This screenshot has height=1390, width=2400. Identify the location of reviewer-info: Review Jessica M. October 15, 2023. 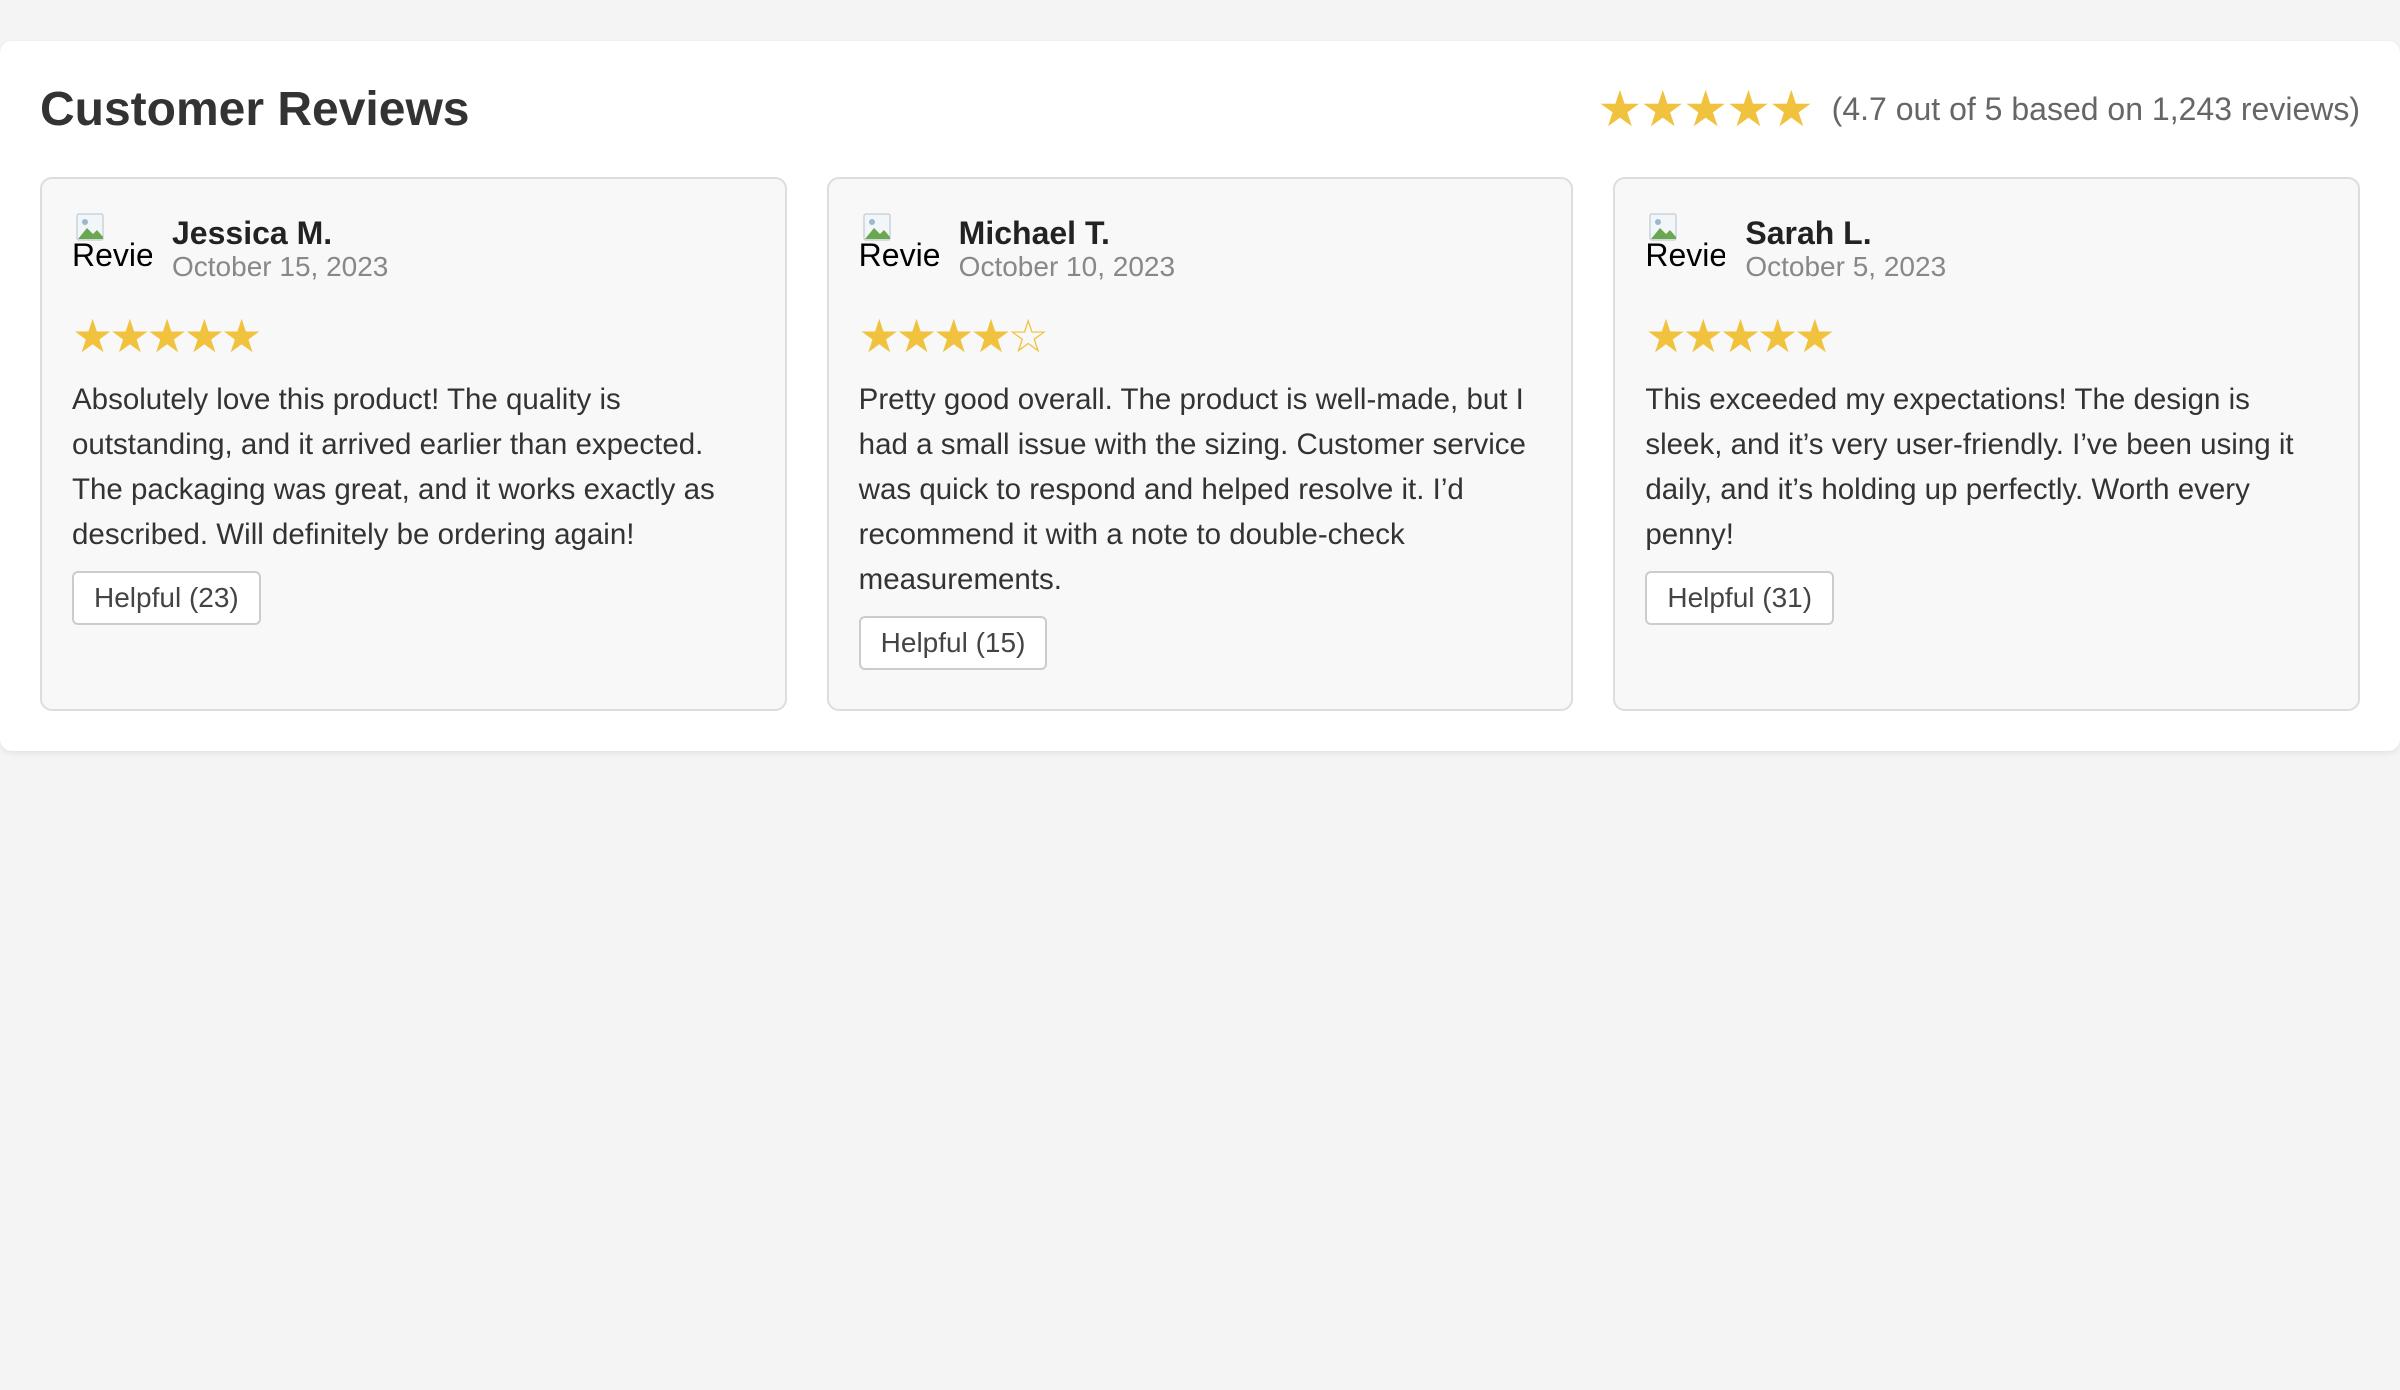
(413, 251).